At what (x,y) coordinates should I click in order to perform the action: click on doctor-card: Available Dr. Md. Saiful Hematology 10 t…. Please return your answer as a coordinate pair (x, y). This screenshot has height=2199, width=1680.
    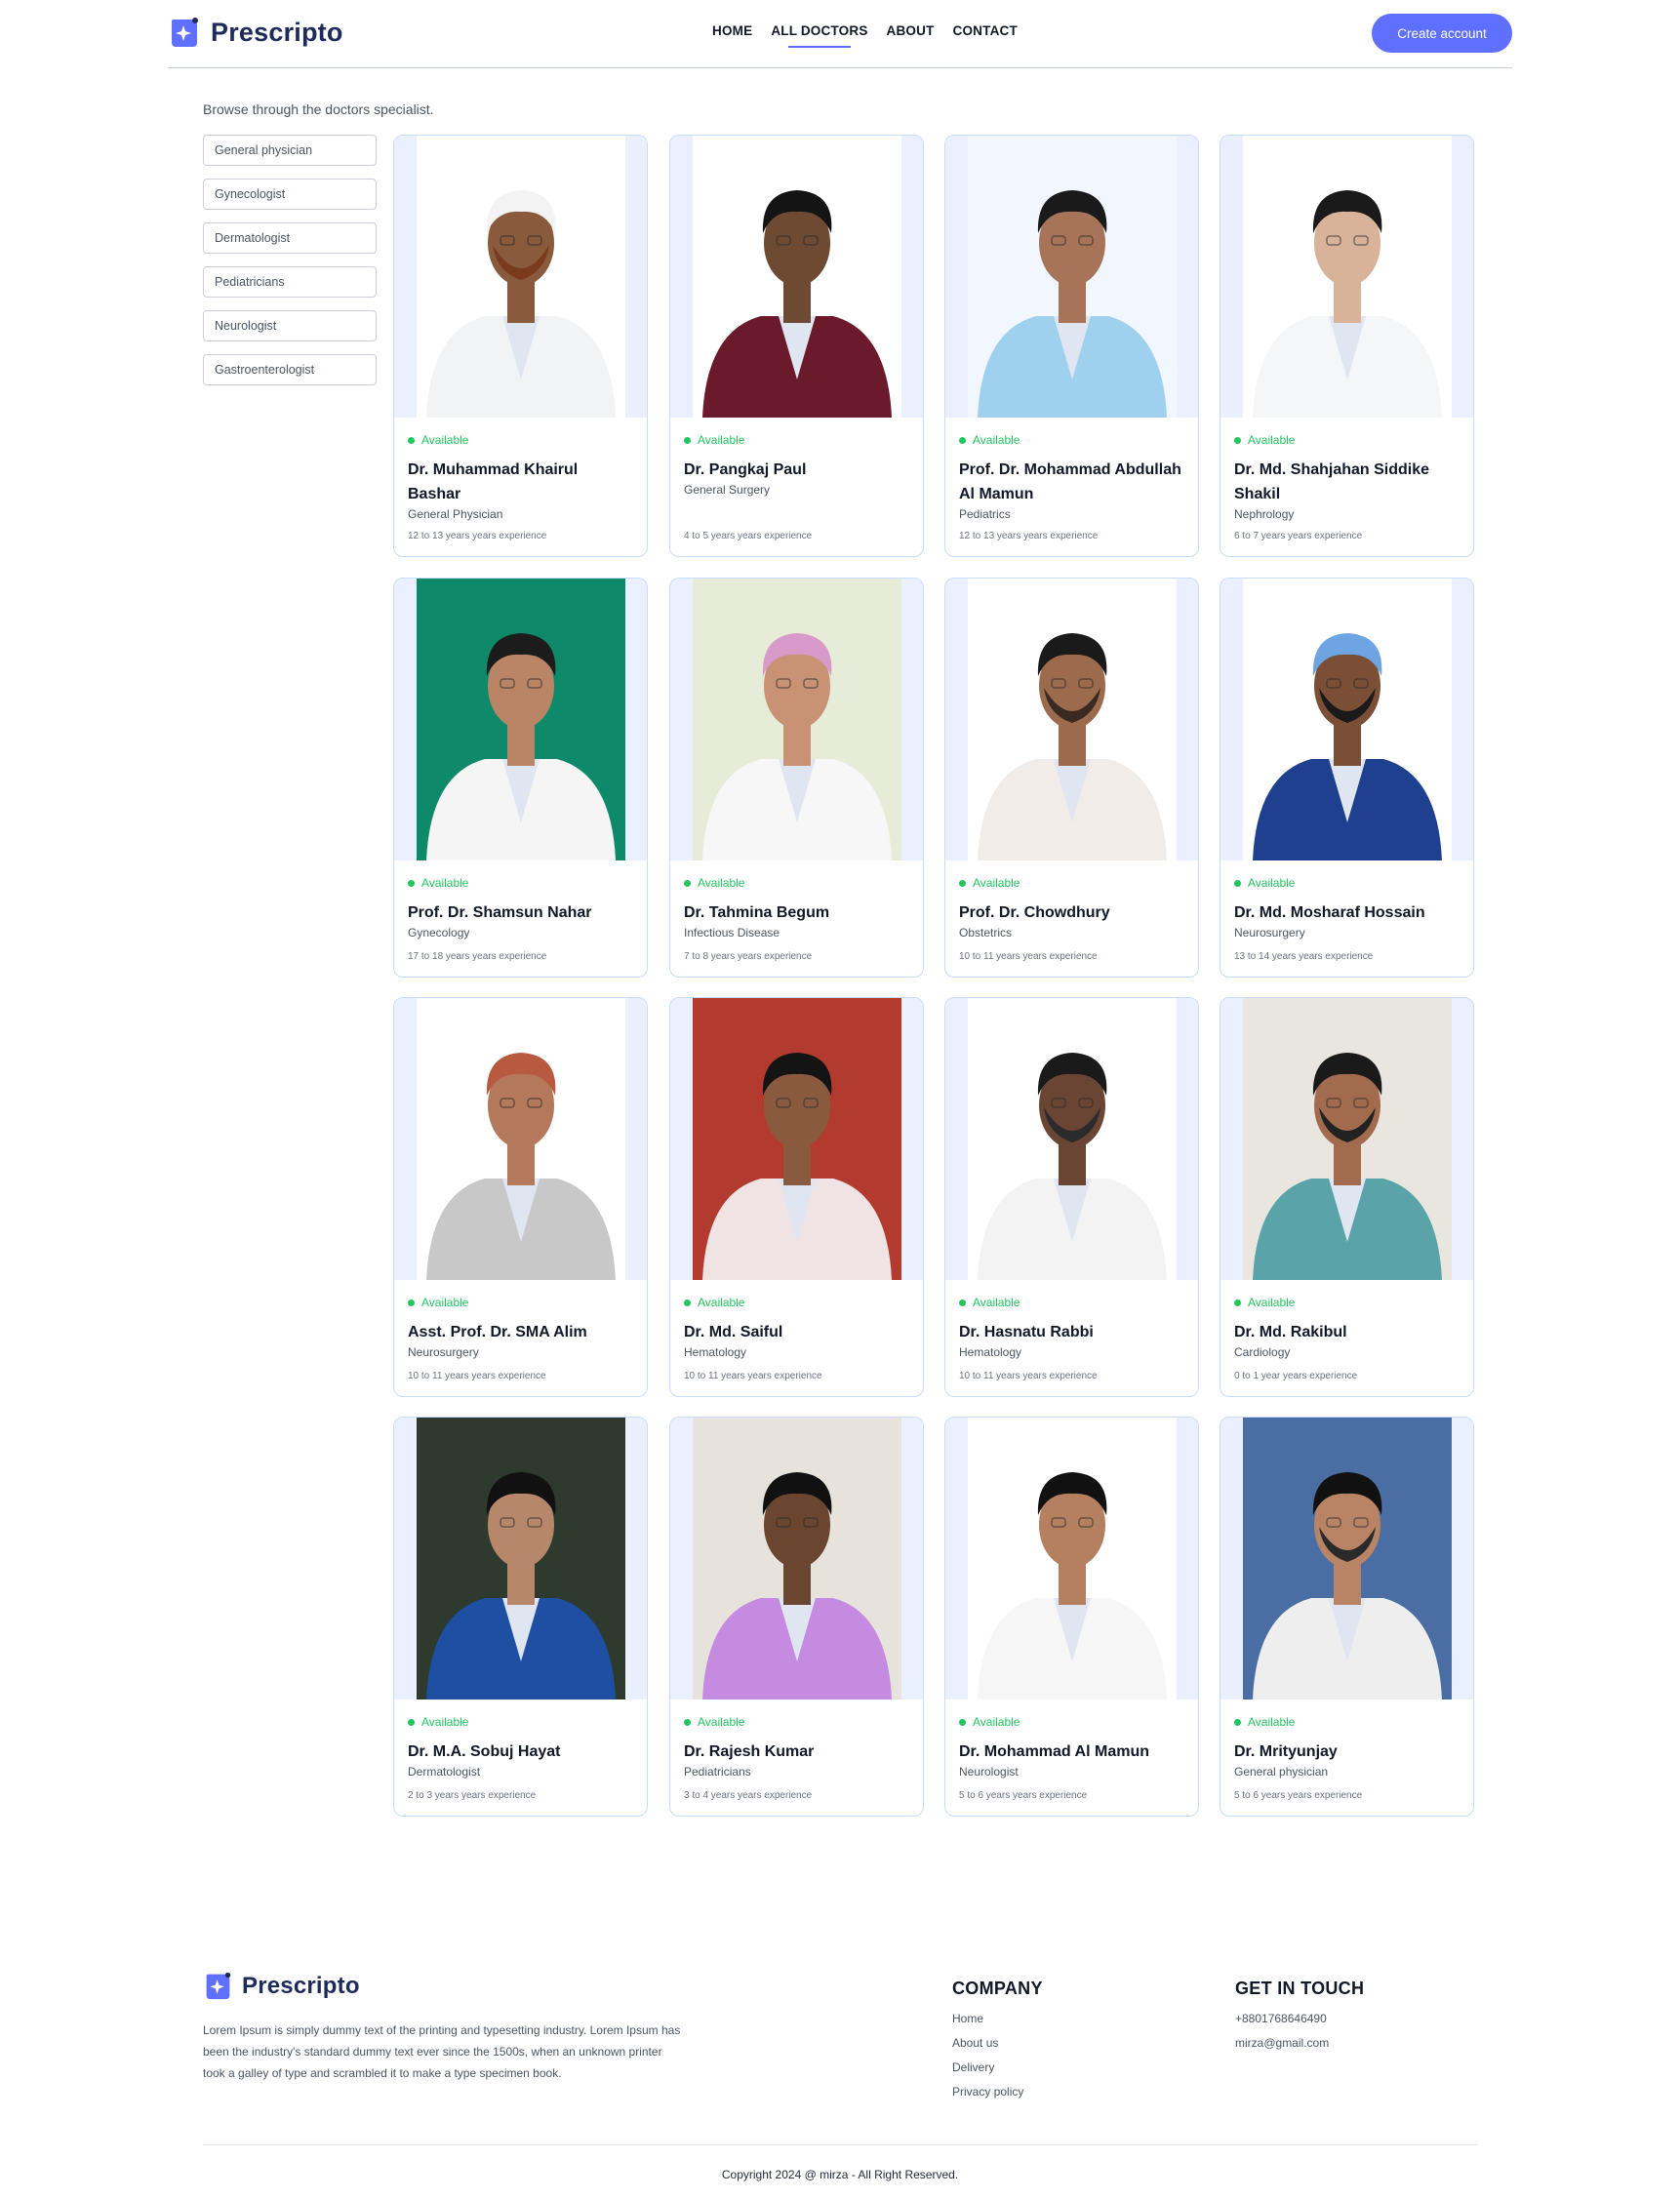
    Looking at the image, I should click on (796, 1197).